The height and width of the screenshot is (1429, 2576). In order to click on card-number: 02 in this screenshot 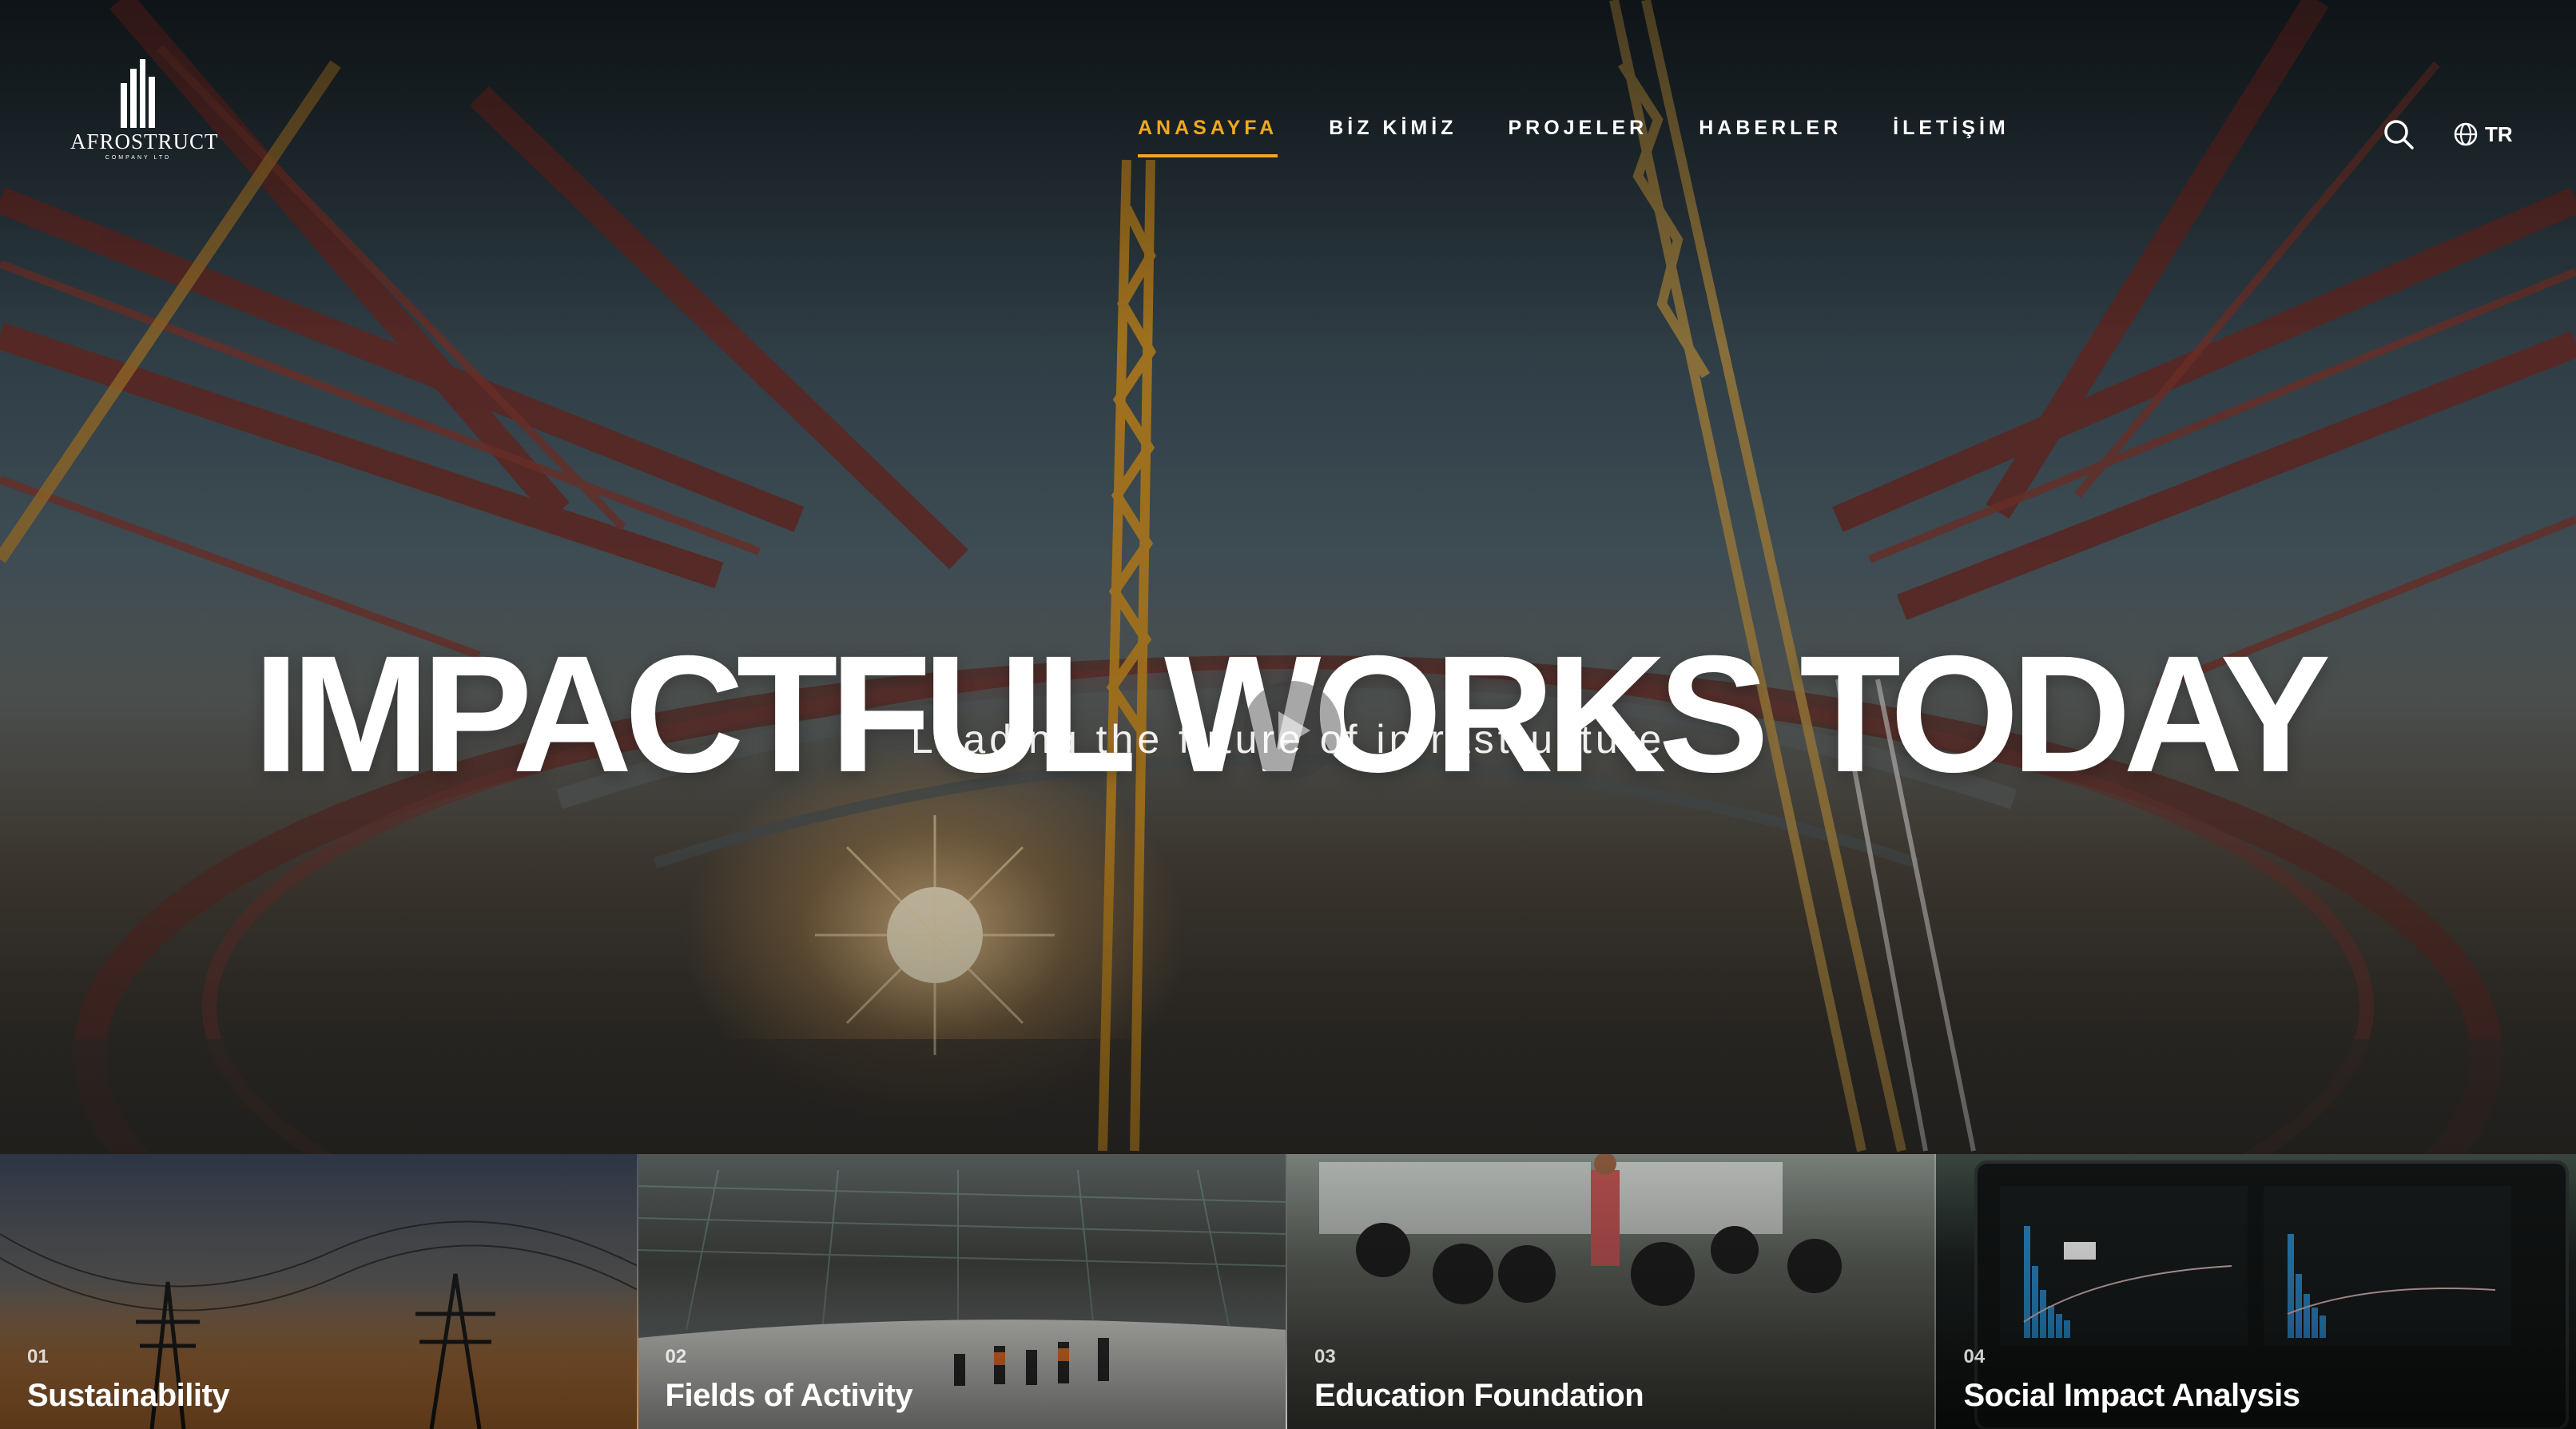, I will do `click(676, 1356)`.